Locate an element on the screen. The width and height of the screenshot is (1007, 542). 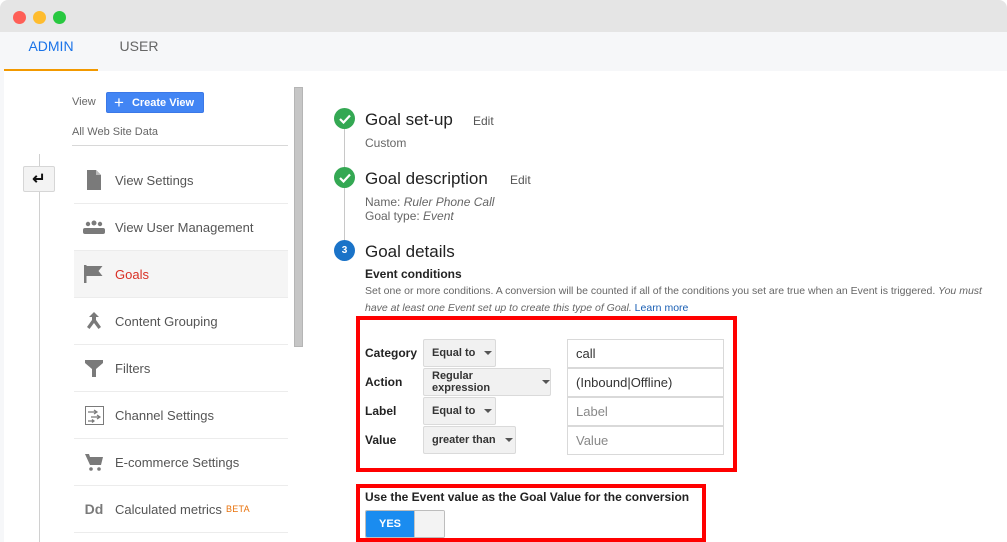
goal-setup-type: Custom is located at coordinates (386, 143).